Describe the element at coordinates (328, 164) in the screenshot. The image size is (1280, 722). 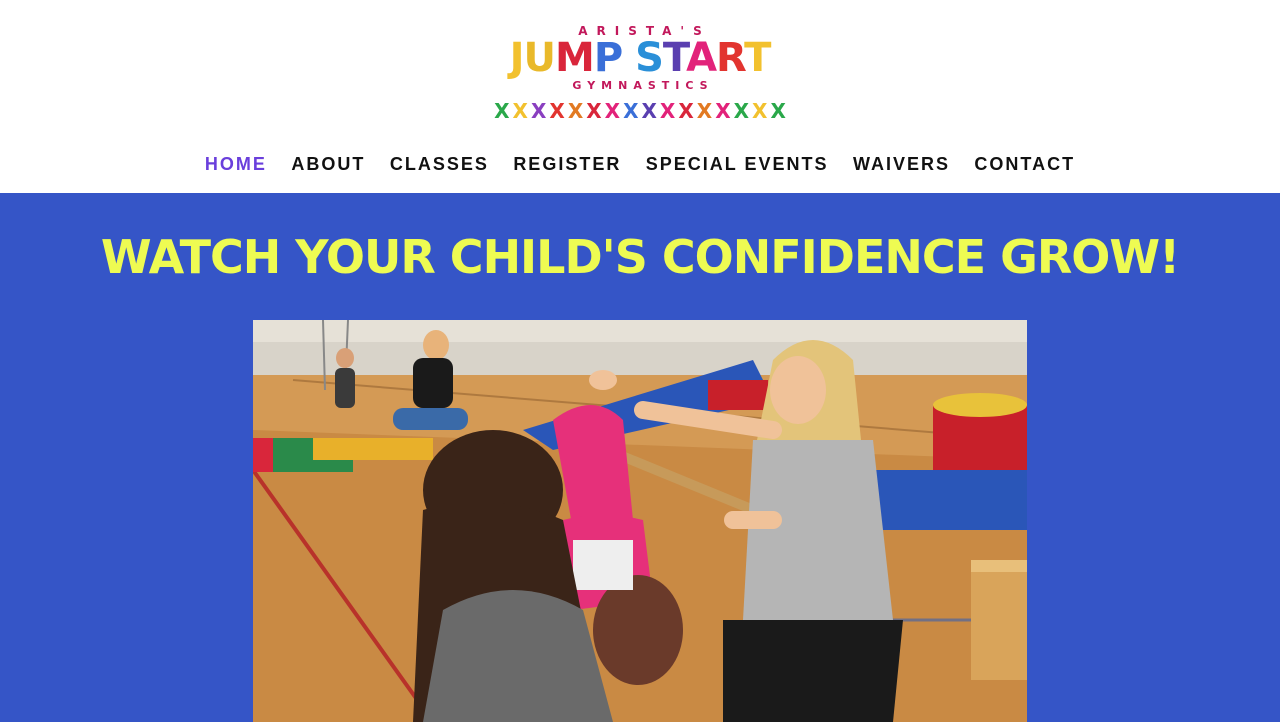
I see `nav-item-about: ABOUT` at that location.